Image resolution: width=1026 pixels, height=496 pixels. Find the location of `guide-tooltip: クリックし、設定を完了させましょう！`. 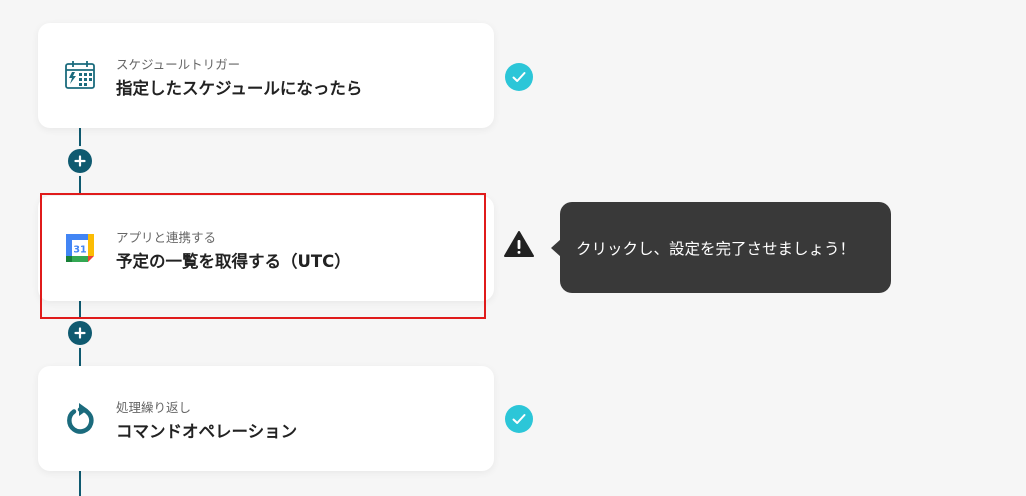

guide-tooltip: クリックし、設定を完了させましょう！ is located at coordinates (725, 247).